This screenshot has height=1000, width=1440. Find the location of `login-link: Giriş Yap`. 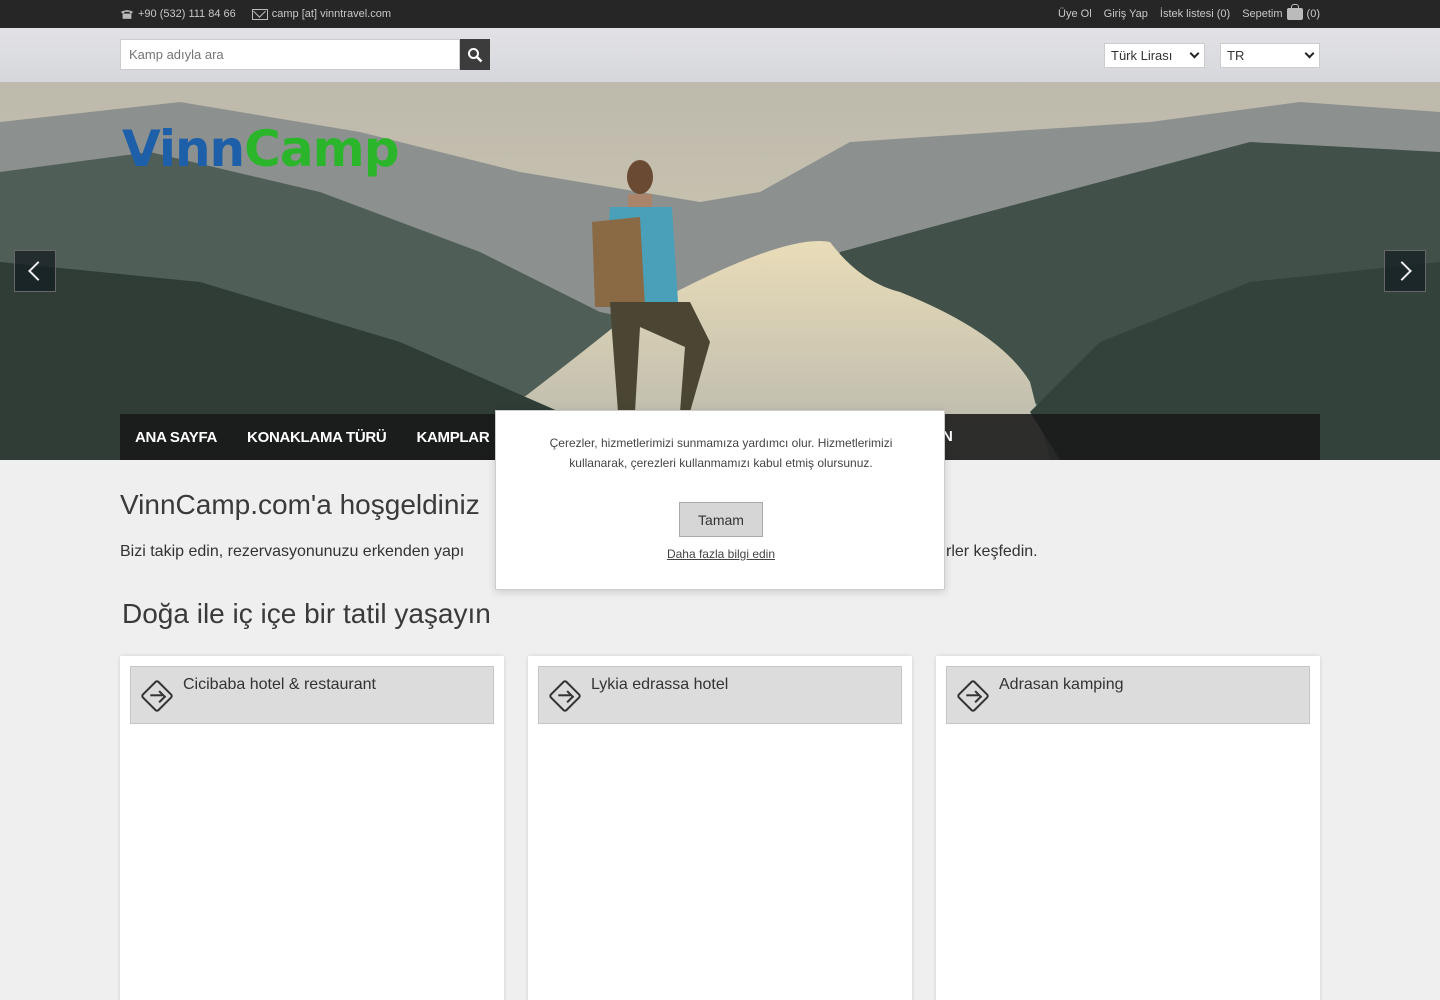

login-link: Giriş Yap is located at coordinates (1126, 14).